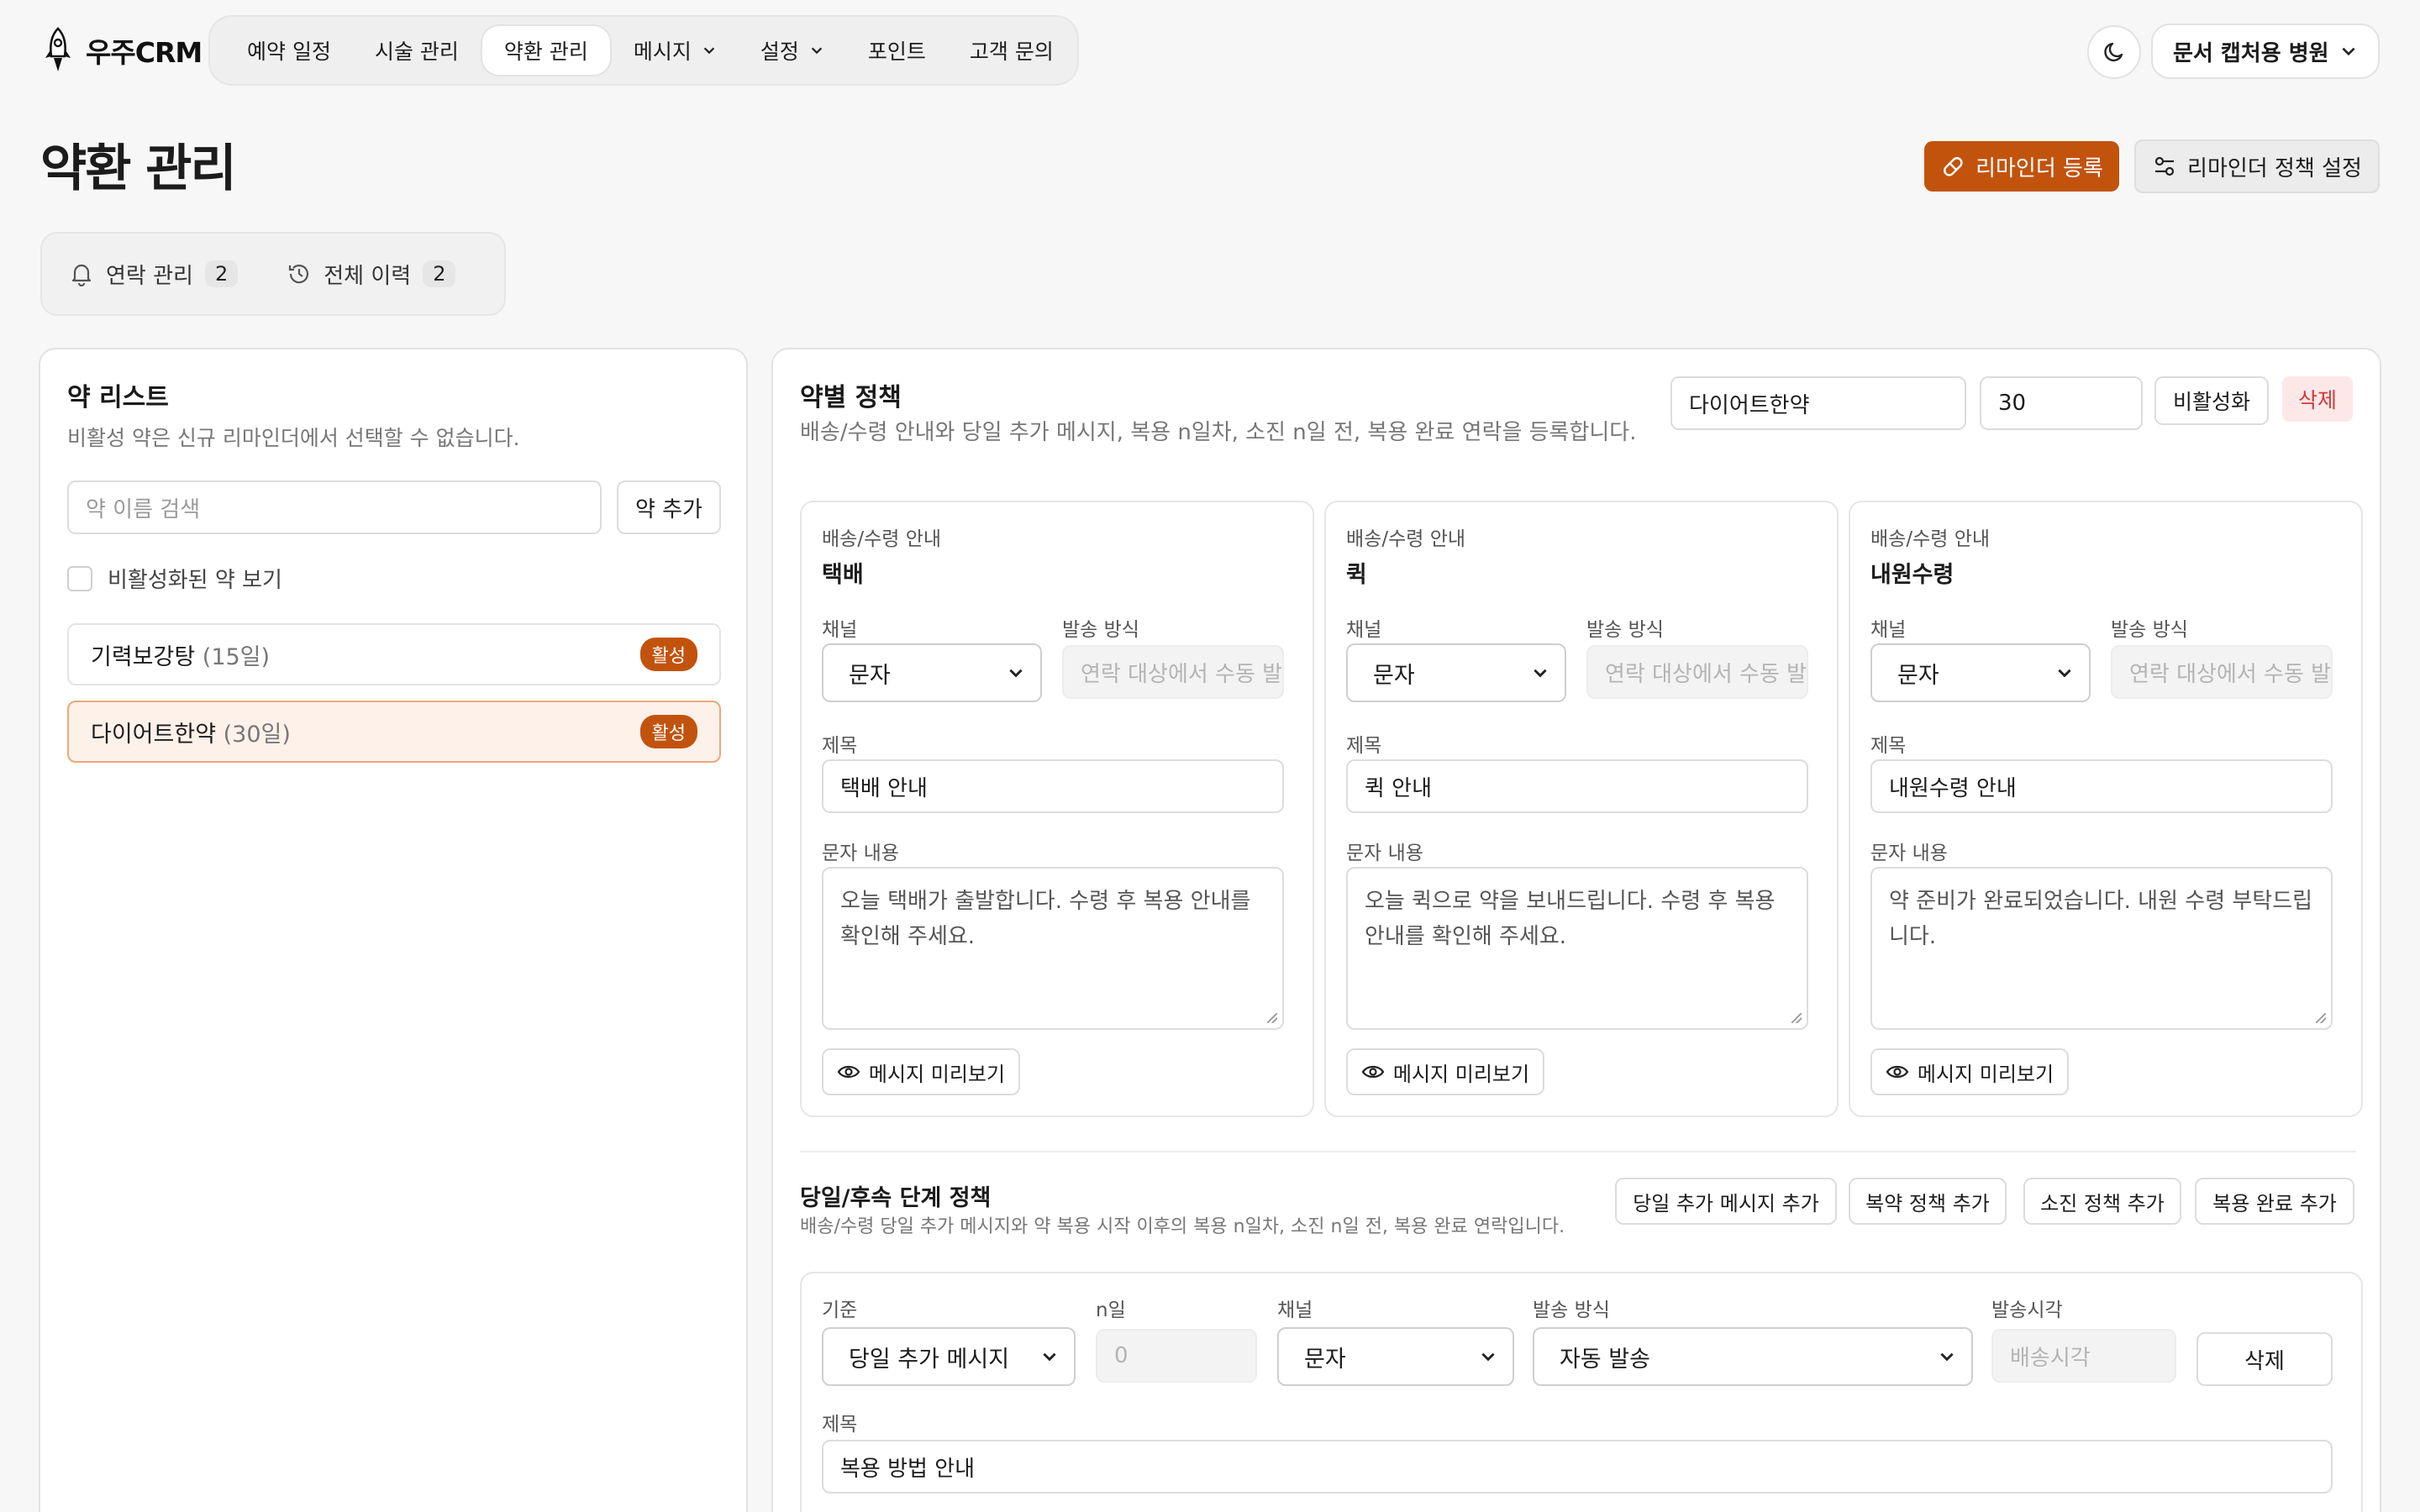 Image resolution: width=2420 pixels, height=1512 pixels. What do you see at coordinates (870, 675) in the screenshot?
I see `channel-value: 문자` at bounding box center [870, 675].